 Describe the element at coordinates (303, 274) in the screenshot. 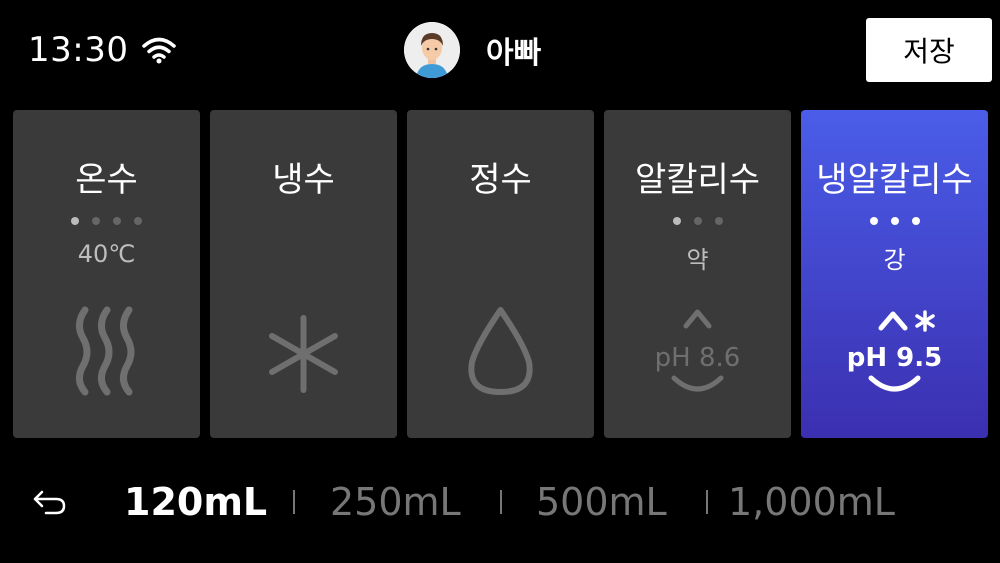

I see `mode-card-cold-water: 냉수` at that location.